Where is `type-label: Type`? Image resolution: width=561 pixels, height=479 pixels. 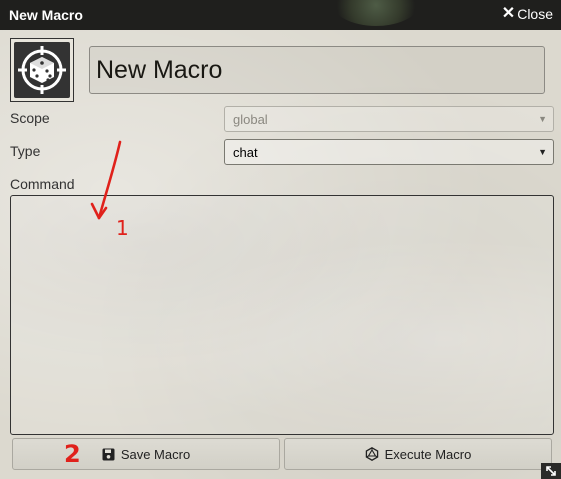
type-label: Type is located at coordinates (25, 151).